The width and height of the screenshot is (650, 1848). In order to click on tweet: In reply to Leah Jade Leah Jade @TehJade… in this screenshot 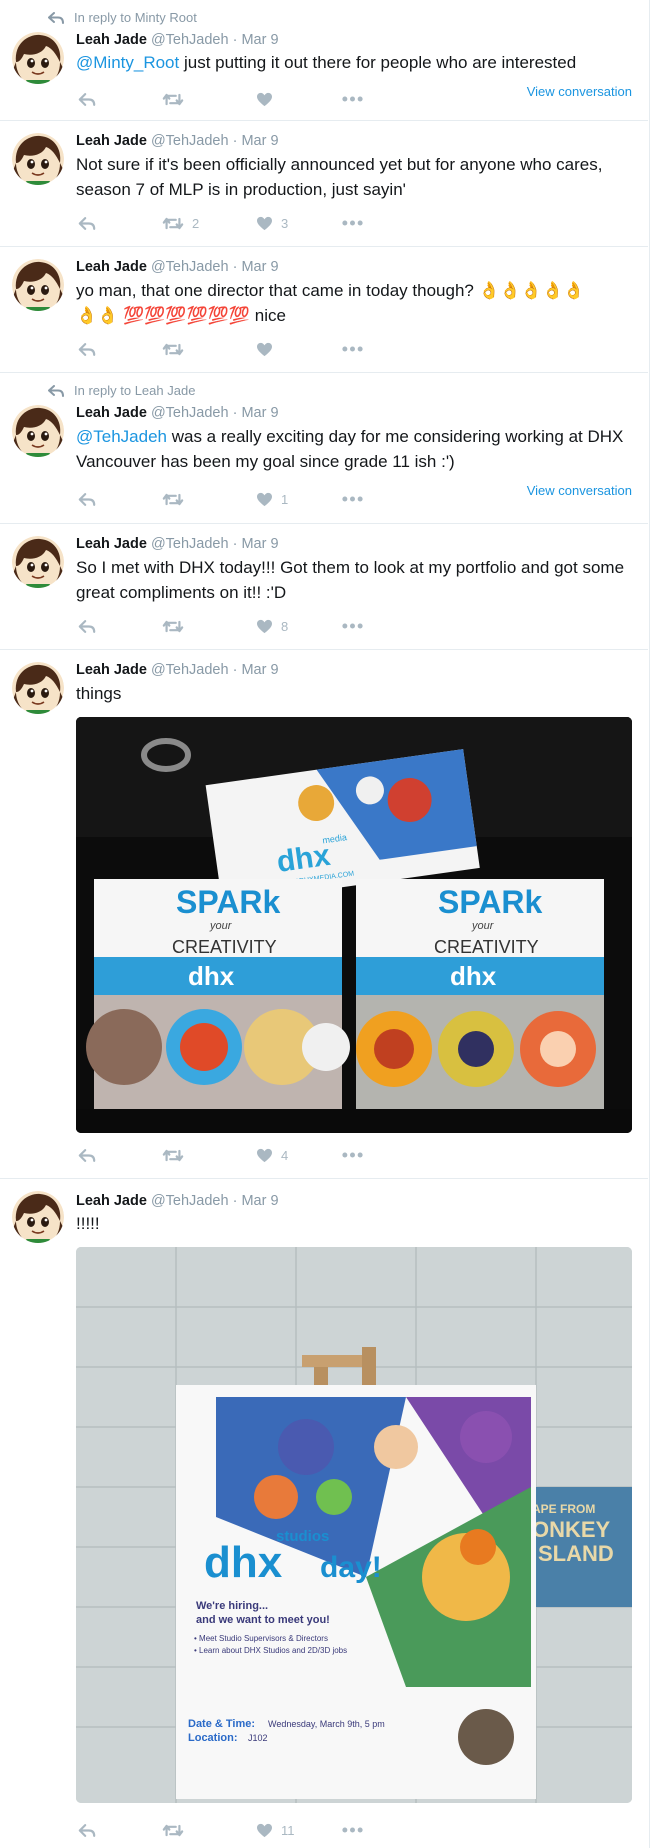, I will do `click(324, 448)`.